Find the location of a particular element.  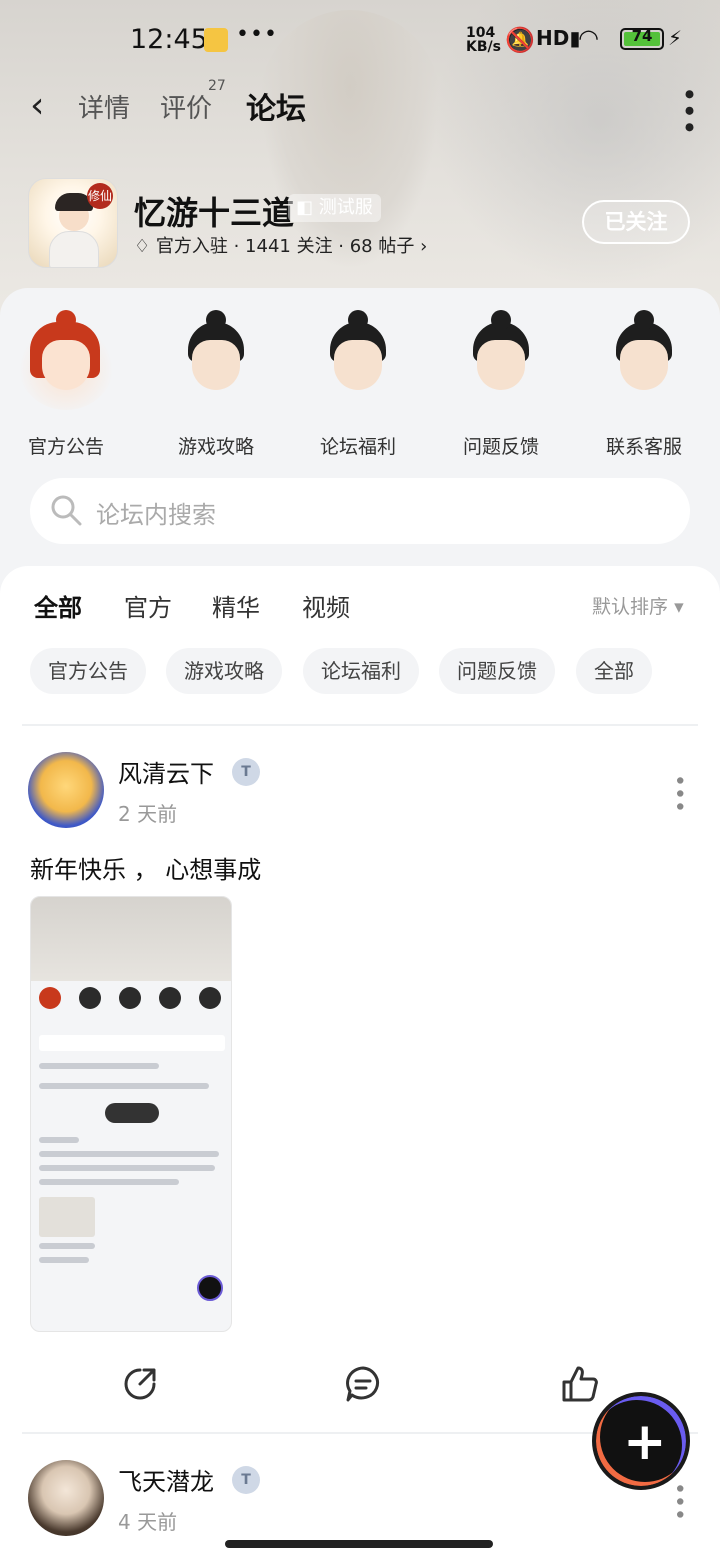

post-image is located at coordinates (131, 1114).